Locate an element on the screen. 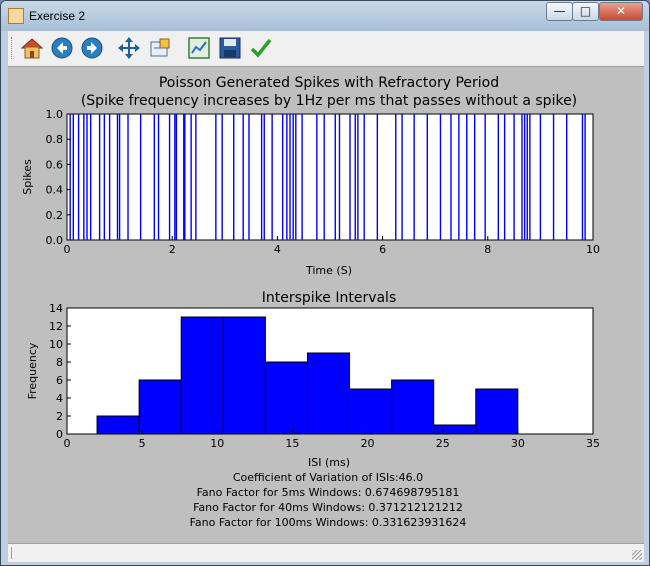  forward-arrow-icon is located at coordinates (92, 48).